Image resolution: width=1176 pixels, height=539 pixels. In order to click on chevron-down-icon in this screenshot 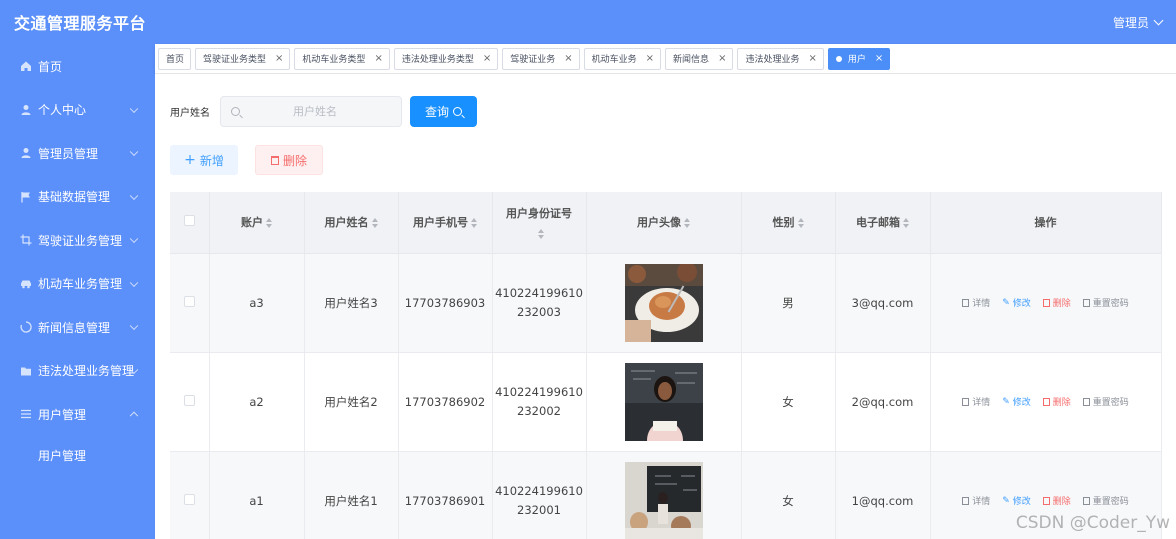, I will do `click(134, 282)`.